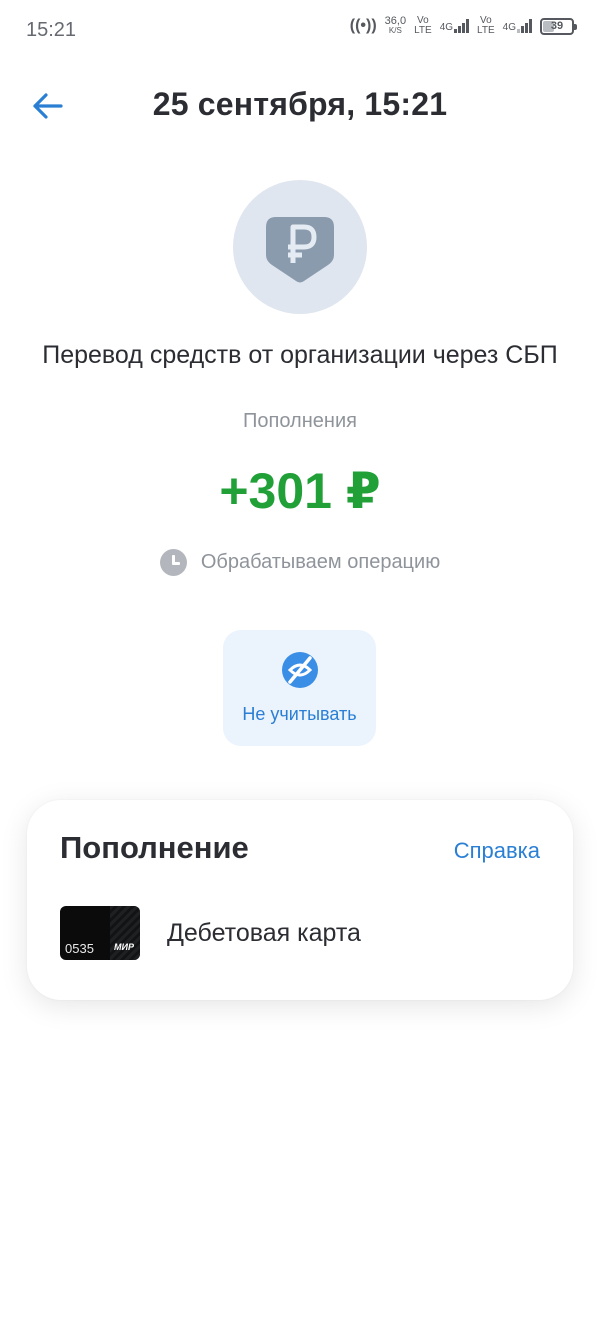 Image resolution: width=600 pixels, height=1332 pixels. I want to click on volte-indicator-2: Vo LTE, so click(486, 26).